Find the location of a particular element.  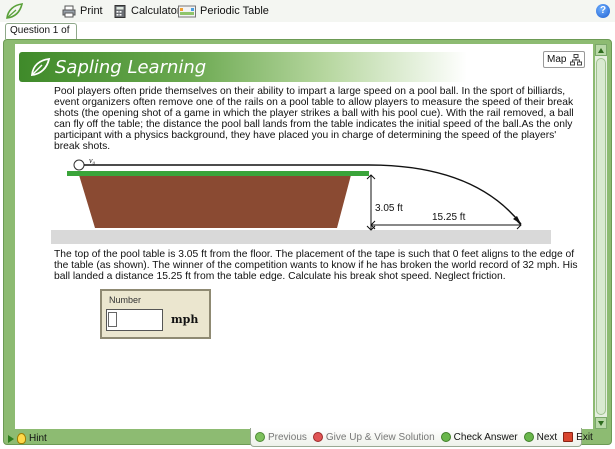

answer-label: Number is located at coordinates (125, 300).